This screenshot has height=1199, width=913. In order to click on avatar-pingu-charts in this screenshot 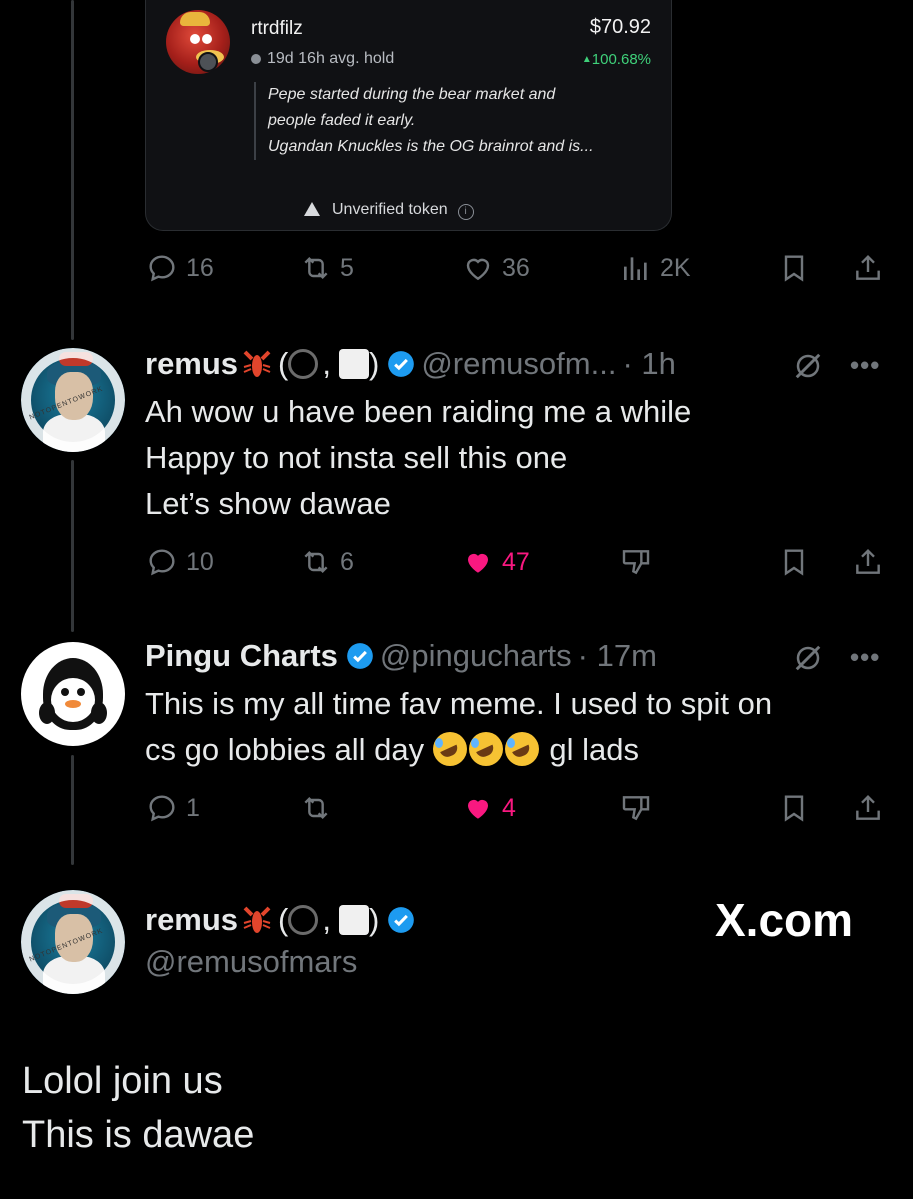, I will do `click(73, 694)`.